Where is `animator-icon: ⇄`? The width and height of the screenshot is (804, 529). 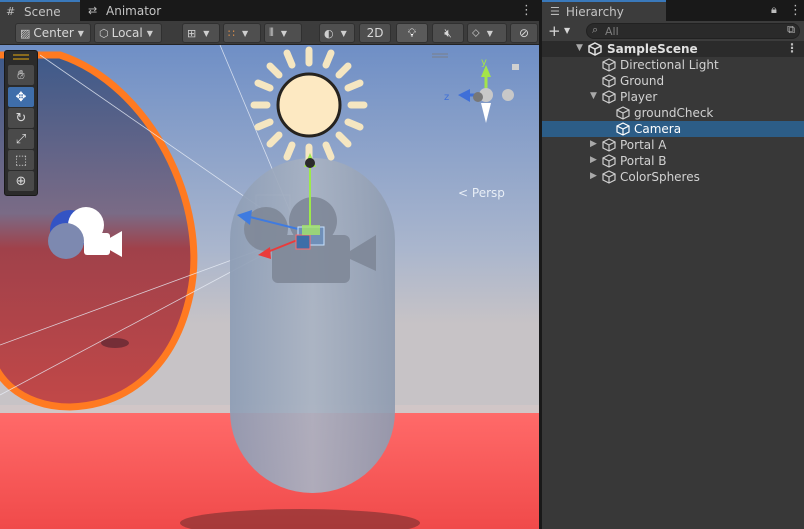
animator-icon: ⇄ is located at coordinates (93, 10).